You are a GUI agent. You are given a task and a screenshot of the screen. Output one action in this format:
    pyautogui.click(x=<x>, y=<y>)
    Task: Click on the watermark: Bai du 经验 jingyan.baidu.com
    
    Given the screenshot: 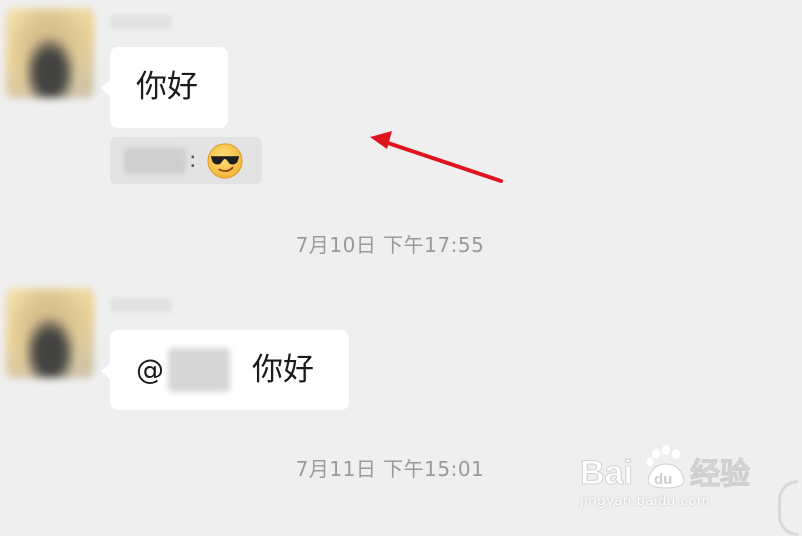 What is the action you would take?
    pyautogui.click(x=683, y=482)
    